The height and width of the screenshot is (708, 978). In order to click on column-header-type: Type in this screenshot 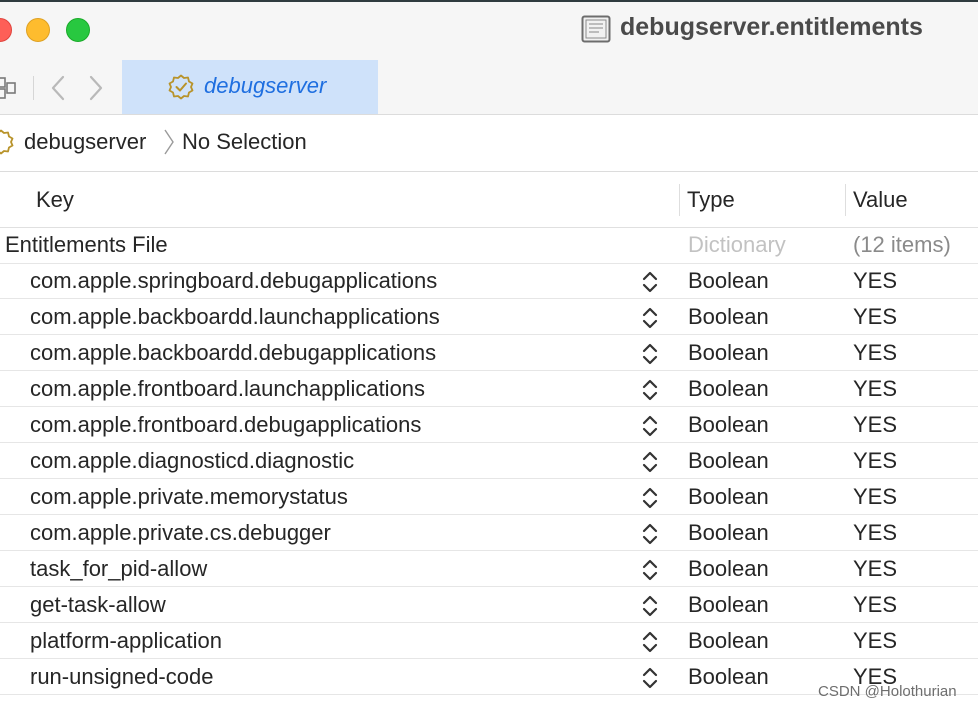, I will do `click(711, 200)`.